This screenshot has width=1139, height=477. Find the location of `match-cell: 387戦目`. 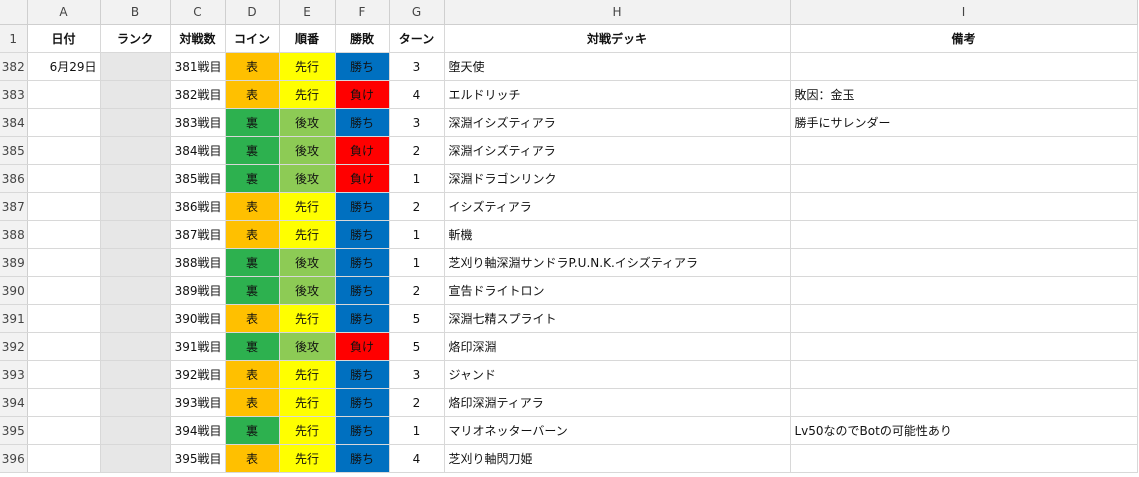

match-cell: 387戦目 is located at coordinates (198, 234).